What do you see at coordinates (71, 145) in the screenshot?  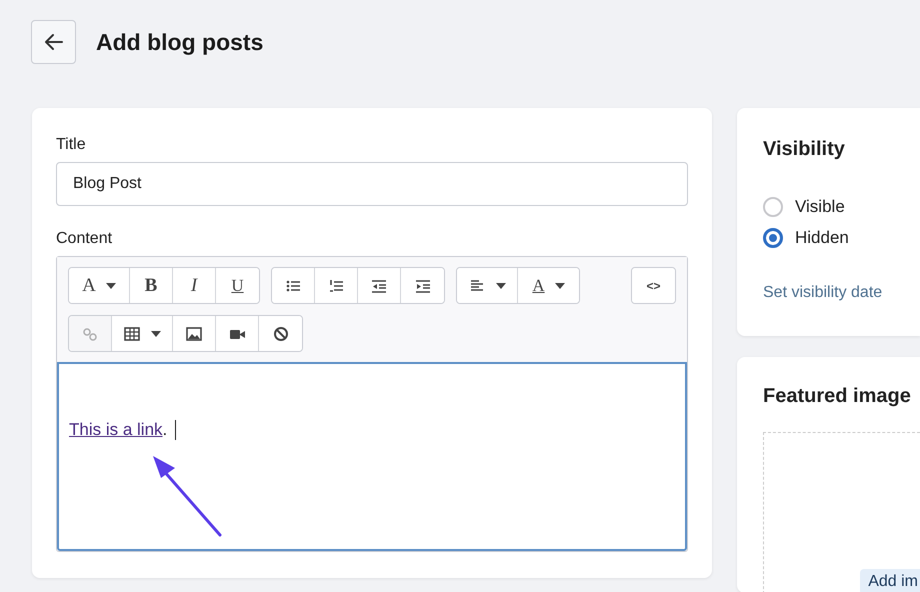 I see `title-label: Title` at bounding box center [71, 145].